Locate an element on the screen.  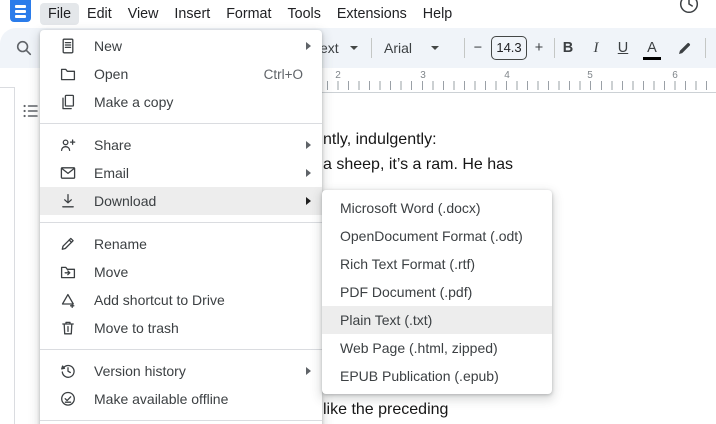
menu-item-move-to-trash: Move to trash is located at coordinates (181, 328).